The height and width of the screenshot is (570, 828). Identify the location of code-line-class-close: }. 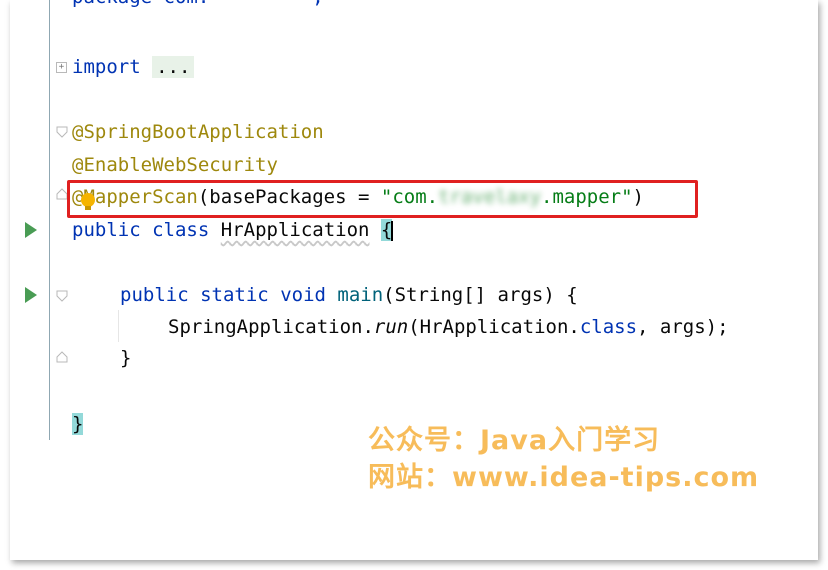
(78, 424).